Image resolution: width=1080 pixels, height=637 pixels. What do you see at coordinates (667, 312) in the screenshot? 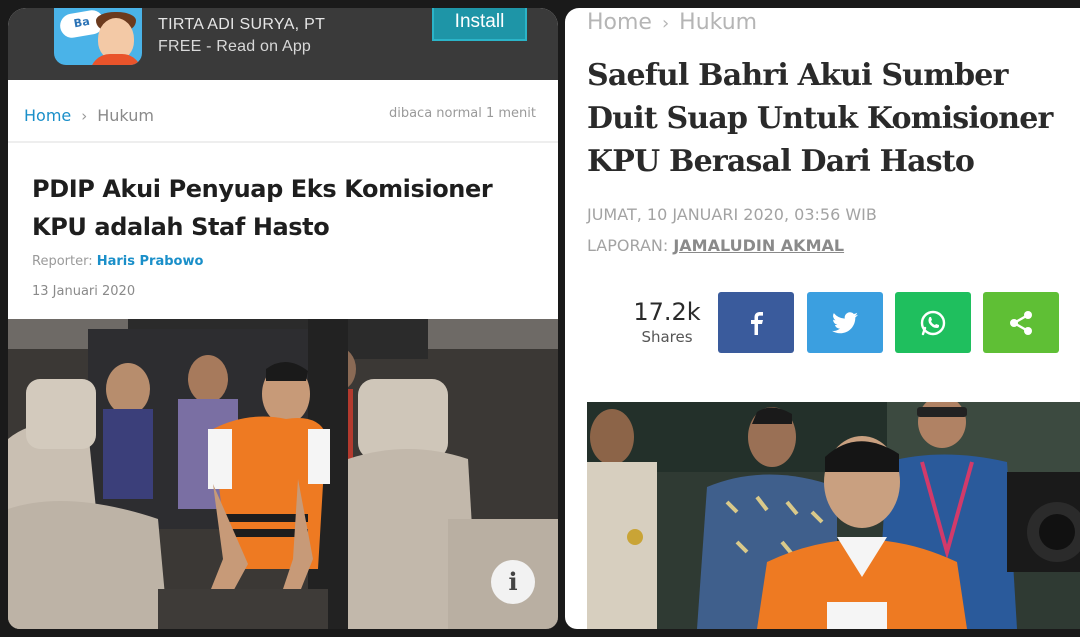
I see `shares-count: 17.2k` at bounding box center [667, 312].